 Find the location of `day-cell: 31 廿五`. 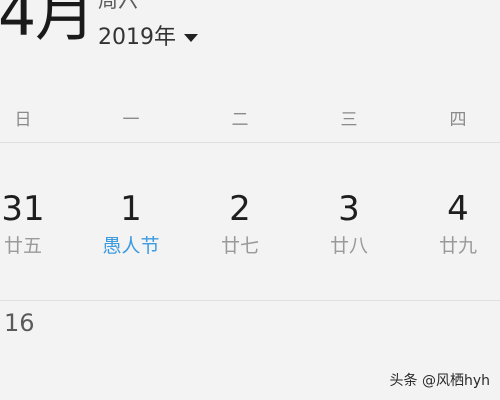

day-cell: 31 廿五 is located at coordinates (35, 230).